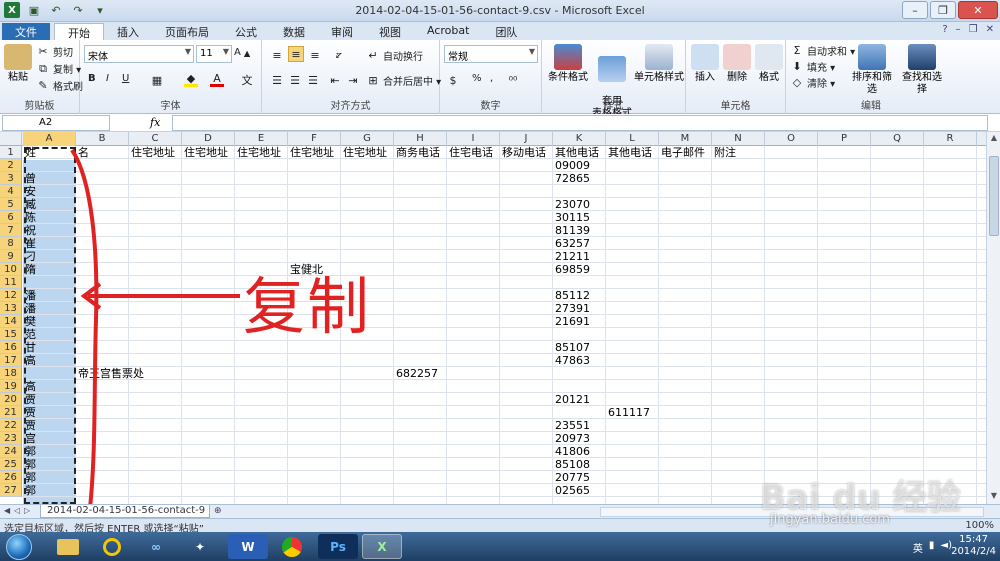 Image resolution: width=1000 pixels, height=561 pixels. I want to click on cell-k14: 21691, so click(572, 321).